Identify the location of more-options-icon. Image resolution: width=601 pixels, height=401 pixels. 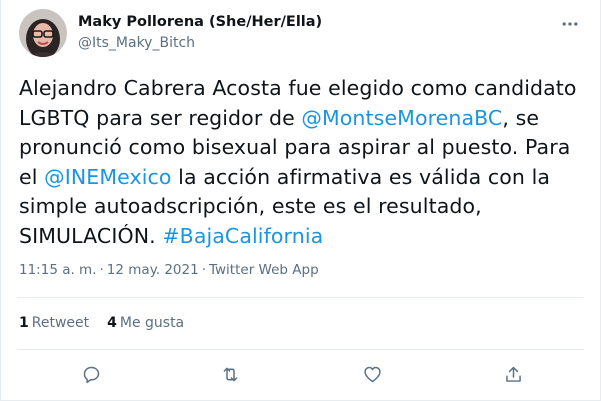
(570, 24).